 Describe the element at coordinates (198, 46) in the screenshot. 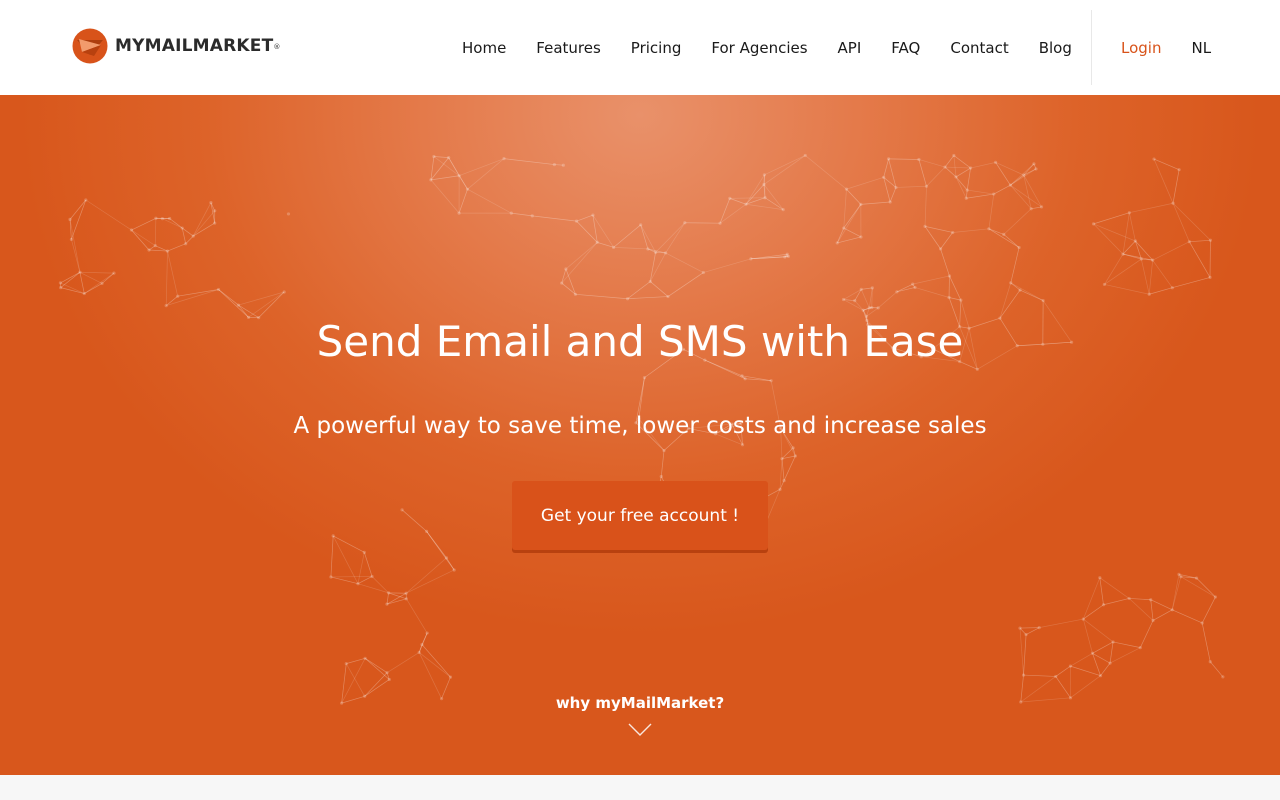

I see `brand-wordmark: MYMAILMARKET®` at that location.